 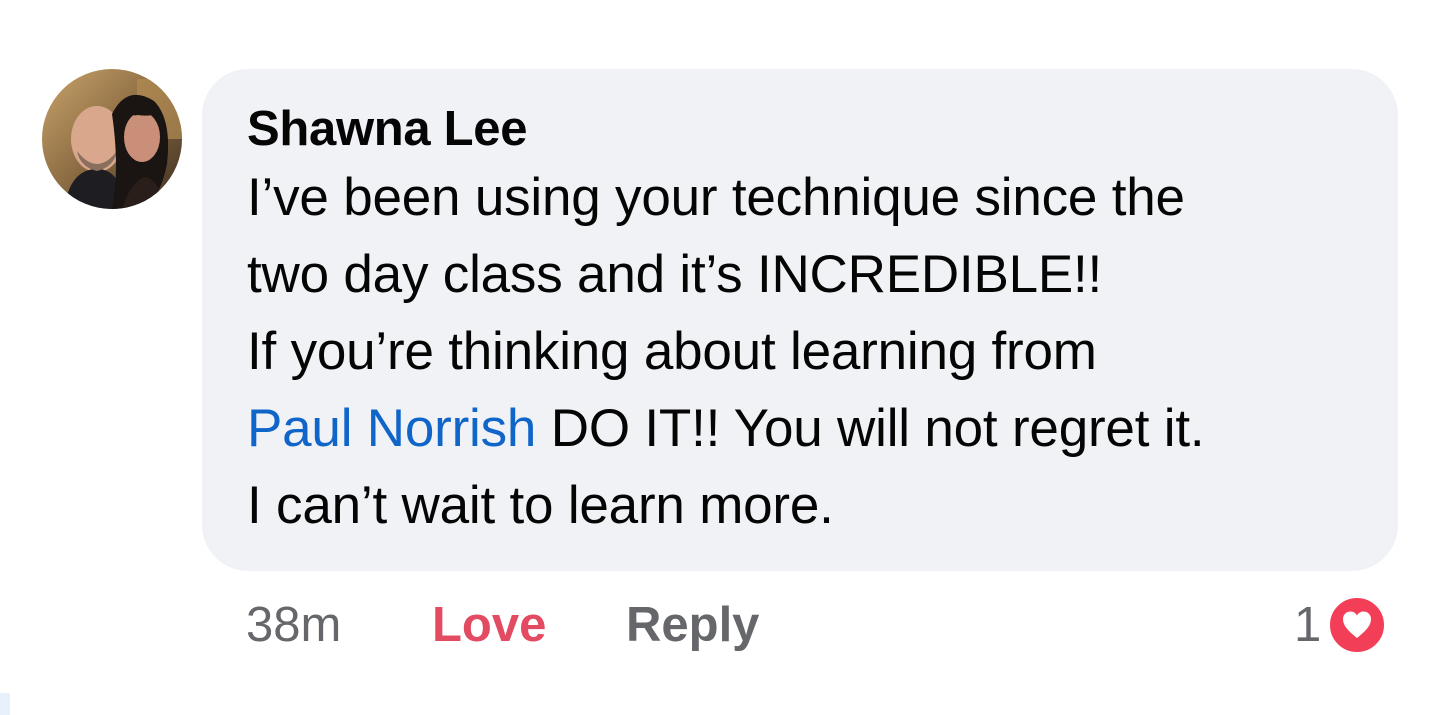 I want to click on comment-line: I’ve been using your technique since the, so click(x=716, y=197).